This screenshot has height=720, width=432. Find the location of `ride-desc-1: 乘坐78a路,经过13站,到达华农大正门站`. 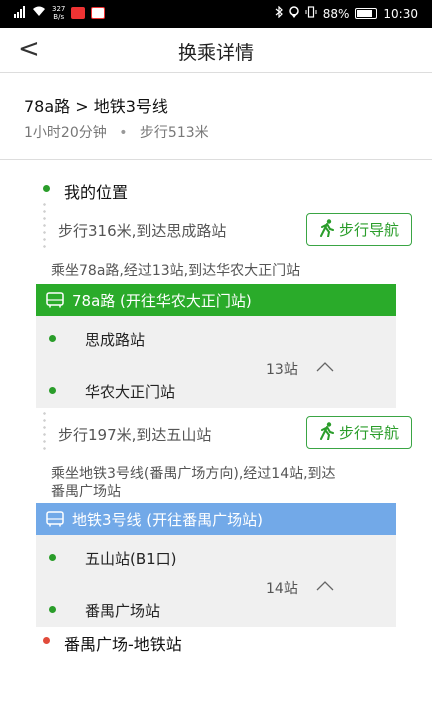

ride-desc-1: 乘坐78a路,经过13站,到达华农大正门站 is located at coordinates (176, 271).